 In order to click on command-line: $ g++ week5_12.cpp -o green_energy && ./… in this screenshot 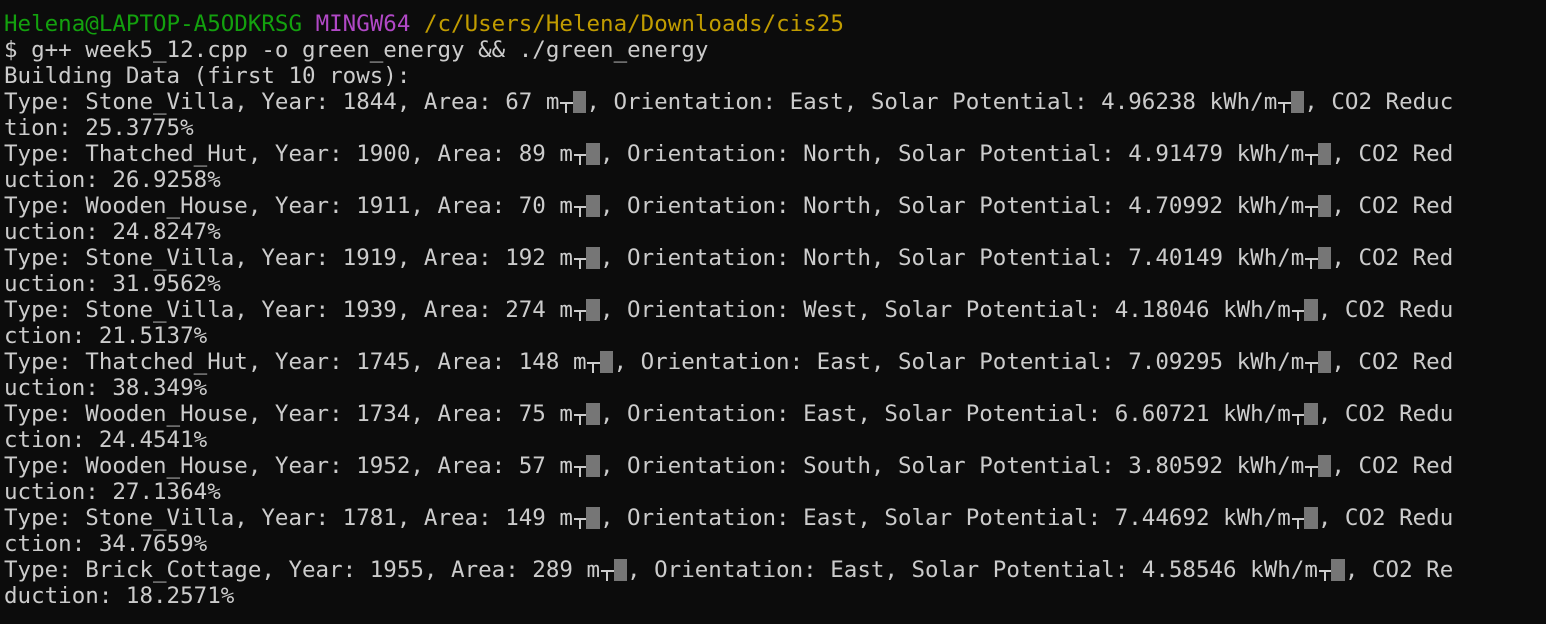, I will do `click(356, 50)`.